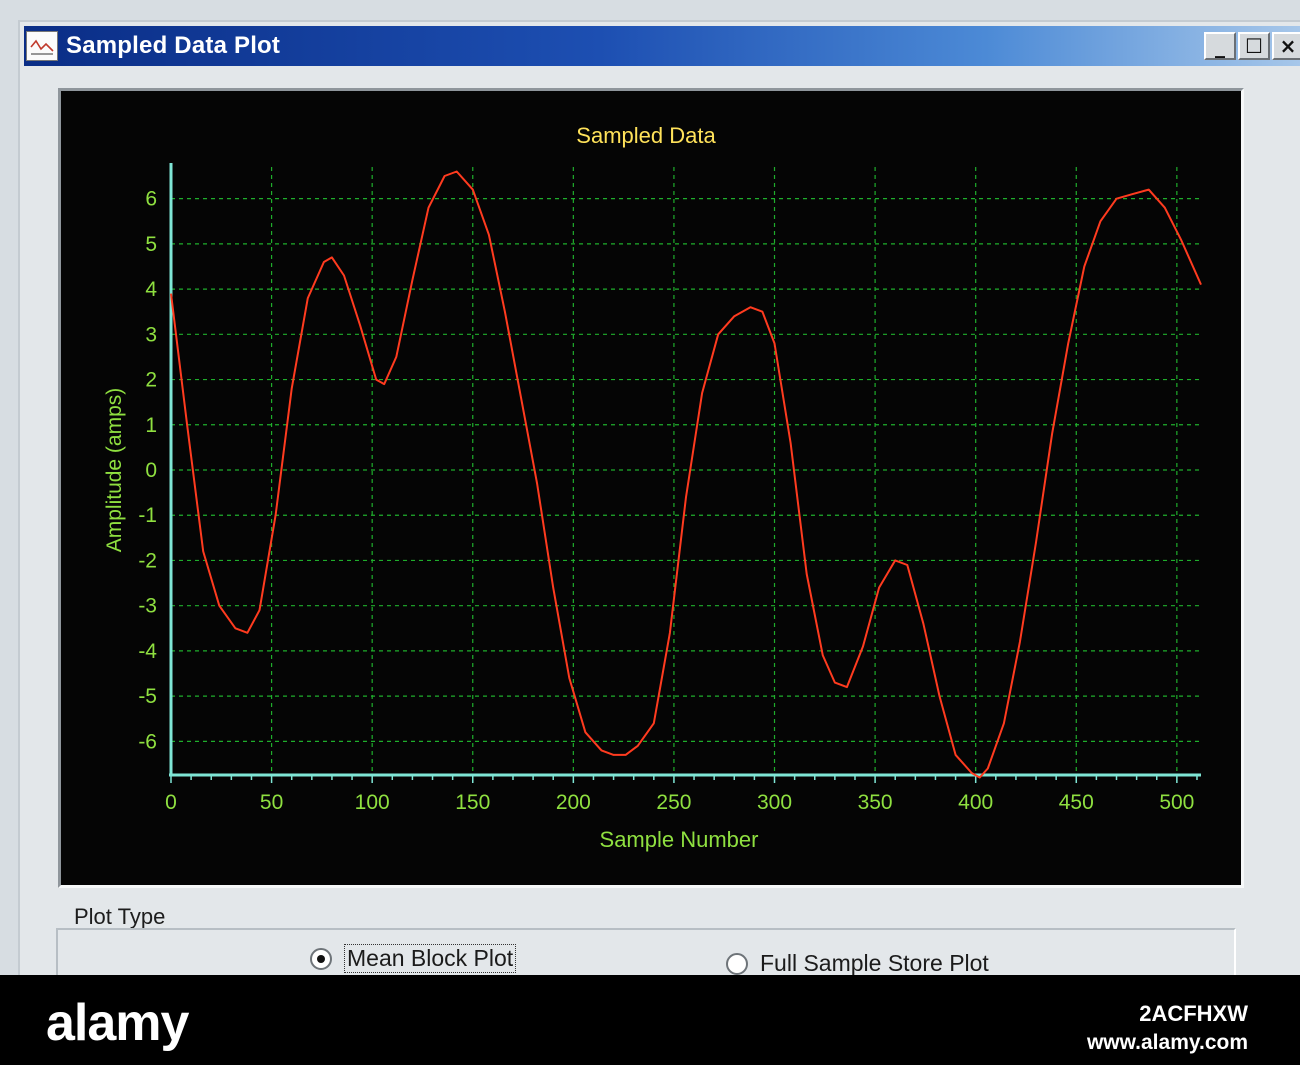 The width and height of the screenshot is (1300, 1065). I want to click on y-tick-label: 1, so click(151, 425).